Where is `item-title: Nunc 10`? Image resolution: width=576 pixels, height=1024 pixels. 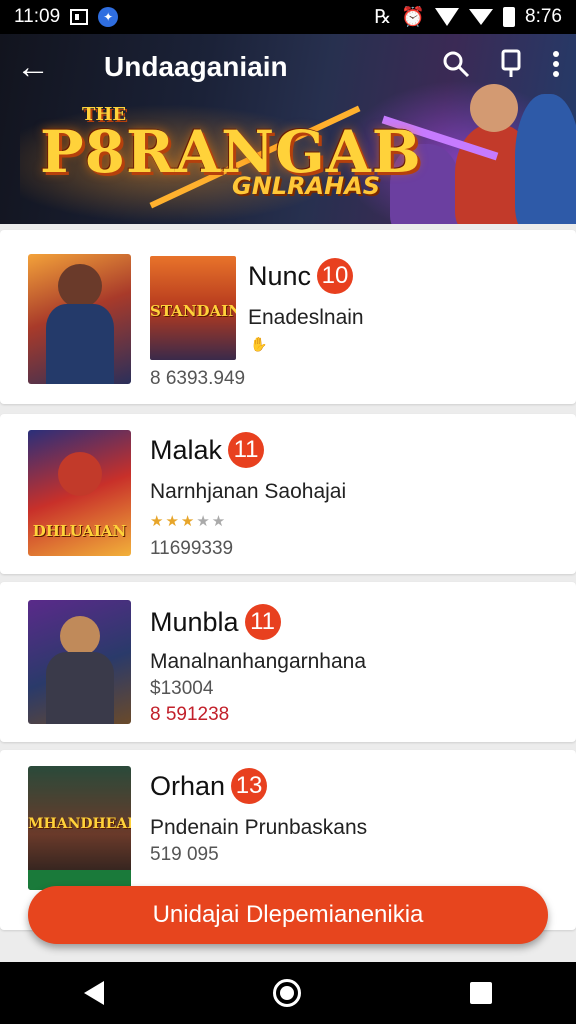 item-title: Nunc 10 is located at coordinates (301, 276).